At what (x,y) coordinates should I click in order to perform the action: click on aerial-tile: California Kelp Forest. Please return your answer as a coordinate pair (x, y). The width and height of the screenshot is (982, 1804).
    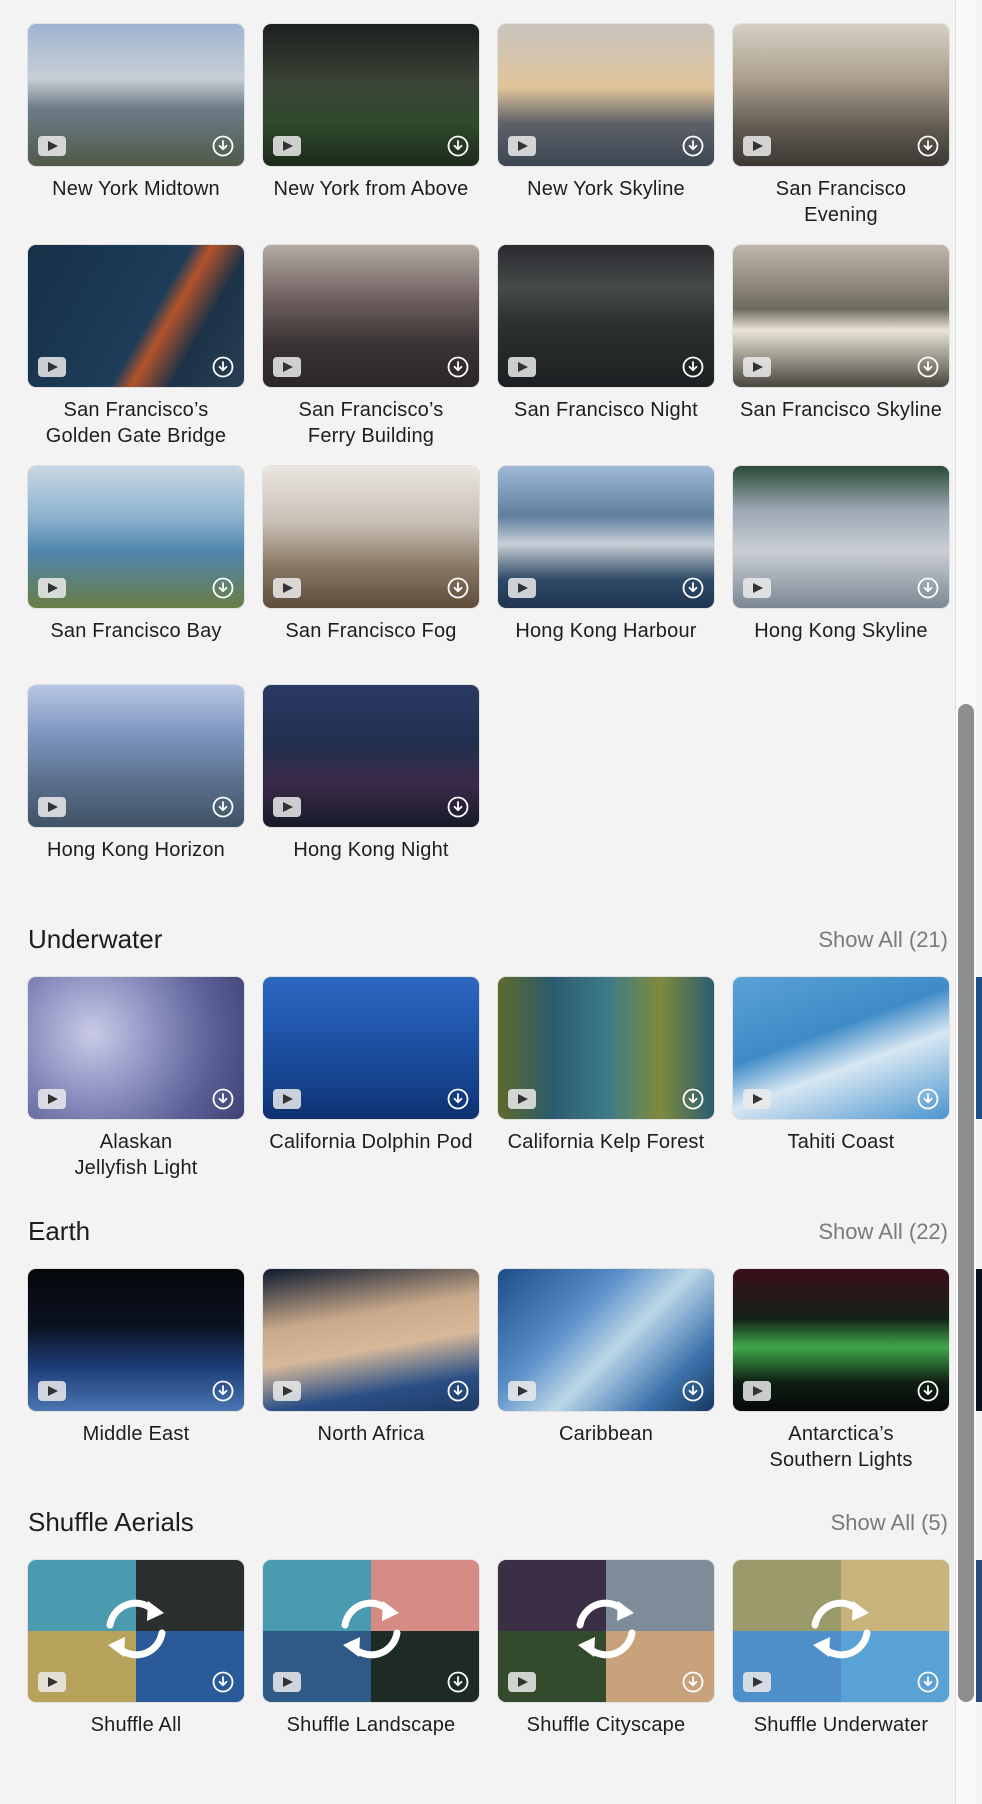
    Looking at the image, I should click on (606, 1066).